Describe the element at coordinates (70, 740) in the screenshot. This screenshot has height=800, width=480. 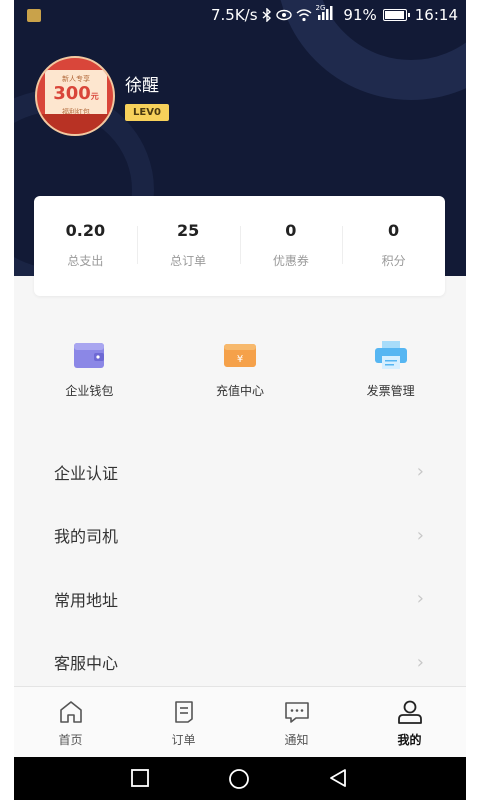
I see `tab-label: 首页` at that location.